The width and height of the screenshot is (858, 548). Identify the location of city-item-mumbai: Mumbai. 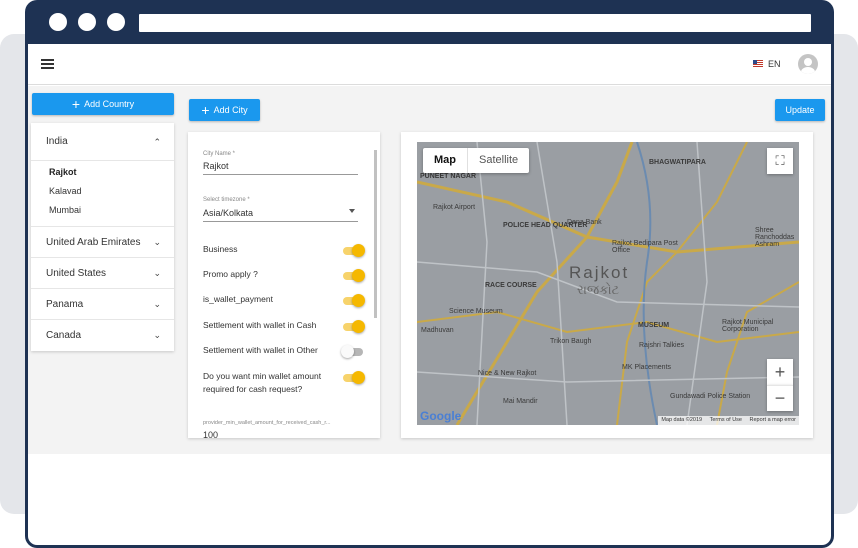
(102, 210).